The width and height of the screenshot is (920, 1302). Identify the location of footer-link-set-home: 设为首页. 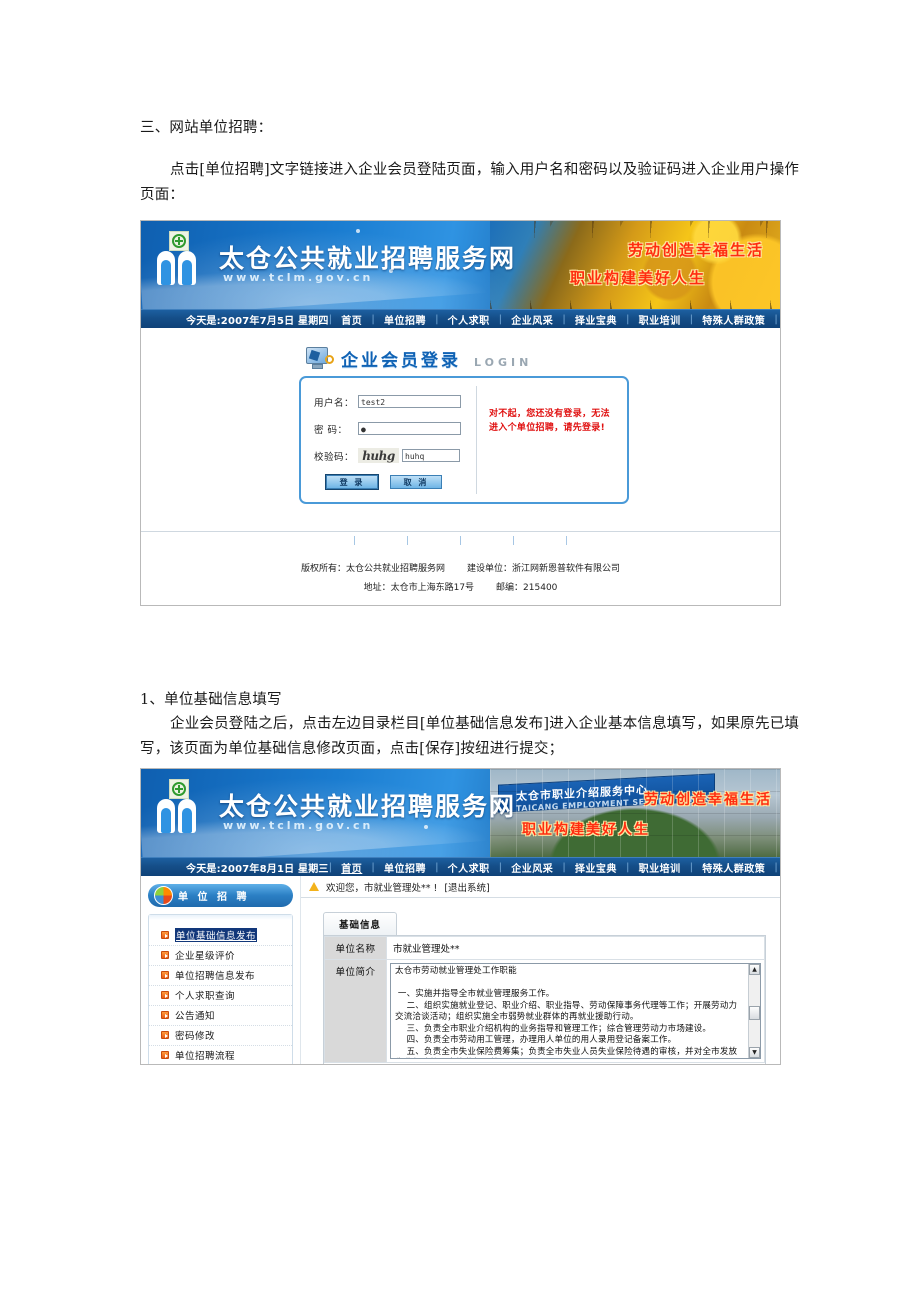
(328, 540).